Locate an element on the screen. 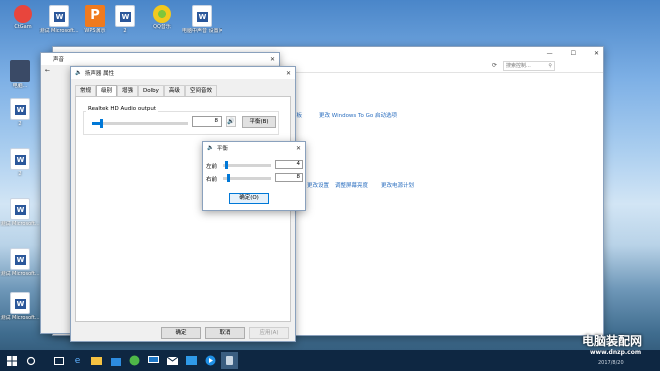  monitor-icon is located at coordinates (153, 360).